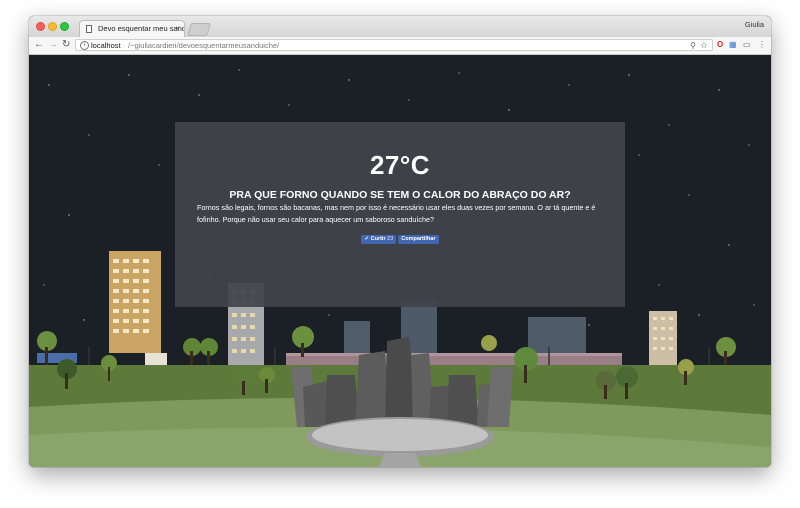 This screenshot has width=800, height=508. Describe the element at coordinates (400, 26) in the screenshot. I see `title-bar: Devo esquentar meu sanduíche × Giulia` at that location.